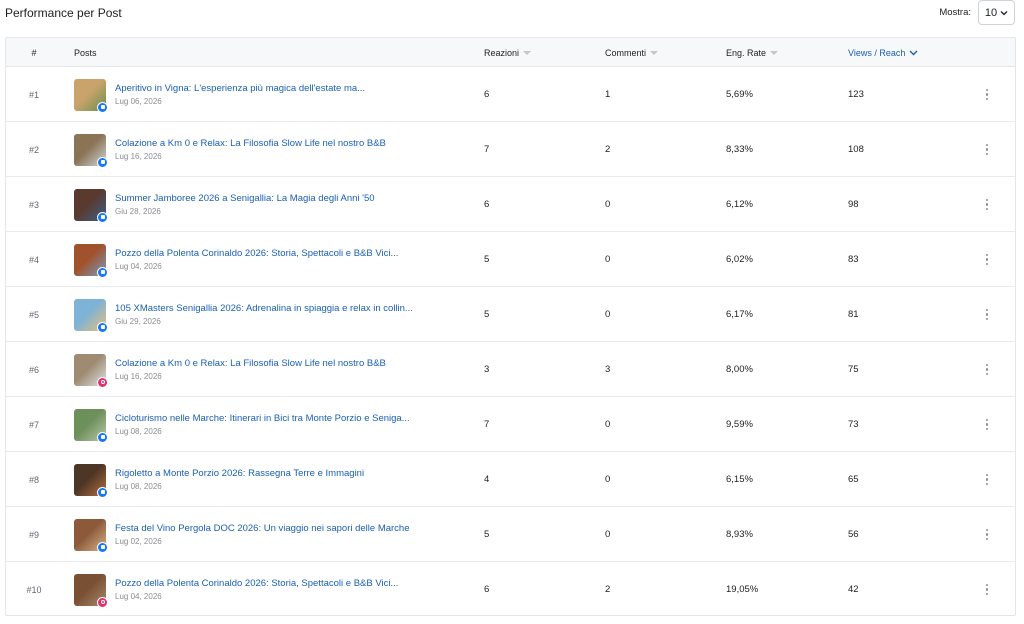 Image resolution: width=1024 pixels, height=624 pixels. Describe the element at coordinates (487, 369) in the screenshot. I see `reactions-value: 3` at that location.